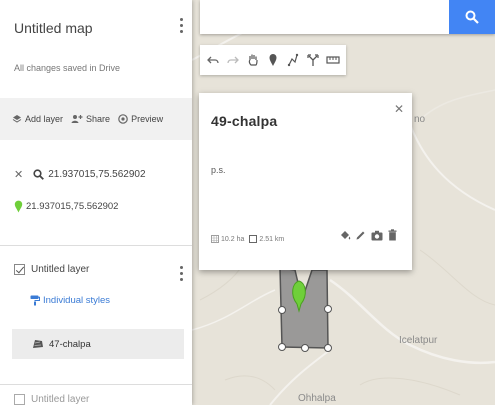 Image resolution: width=495 pixels, height=405 pixels. Describe the element at coordinates (272, 239) in the screenshot. I see `feature-perimeter: 2.51 km` at that location.